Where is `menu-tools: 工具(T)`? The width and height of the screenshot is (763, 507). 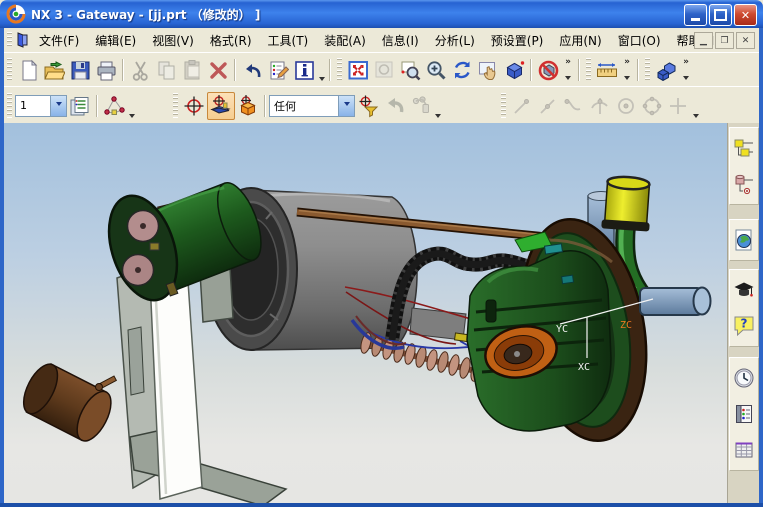 menu-tools: 工具(T) is located at coordinates (288, 40).